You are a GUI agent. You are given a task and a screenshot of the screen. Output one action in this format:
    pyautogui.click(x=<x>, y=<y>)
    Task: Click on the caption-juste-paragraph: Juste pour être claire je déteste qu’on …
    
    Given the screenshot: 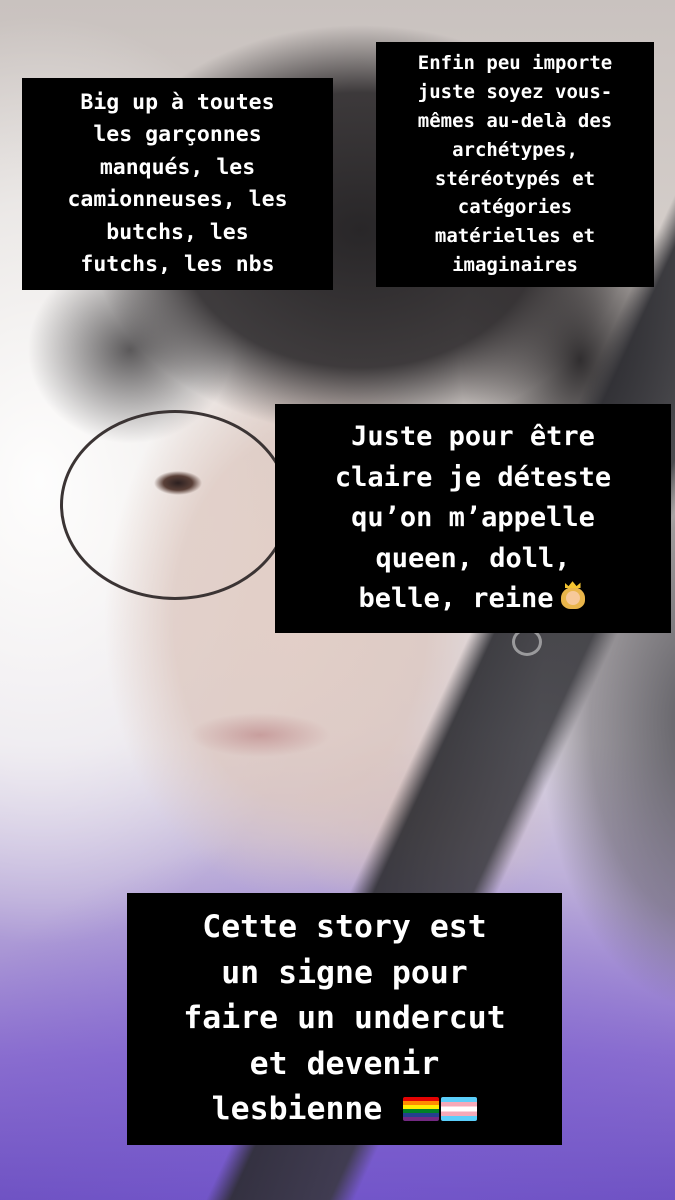 What is the action you would take?
    pyautogui.click(x=473, y=518)
    